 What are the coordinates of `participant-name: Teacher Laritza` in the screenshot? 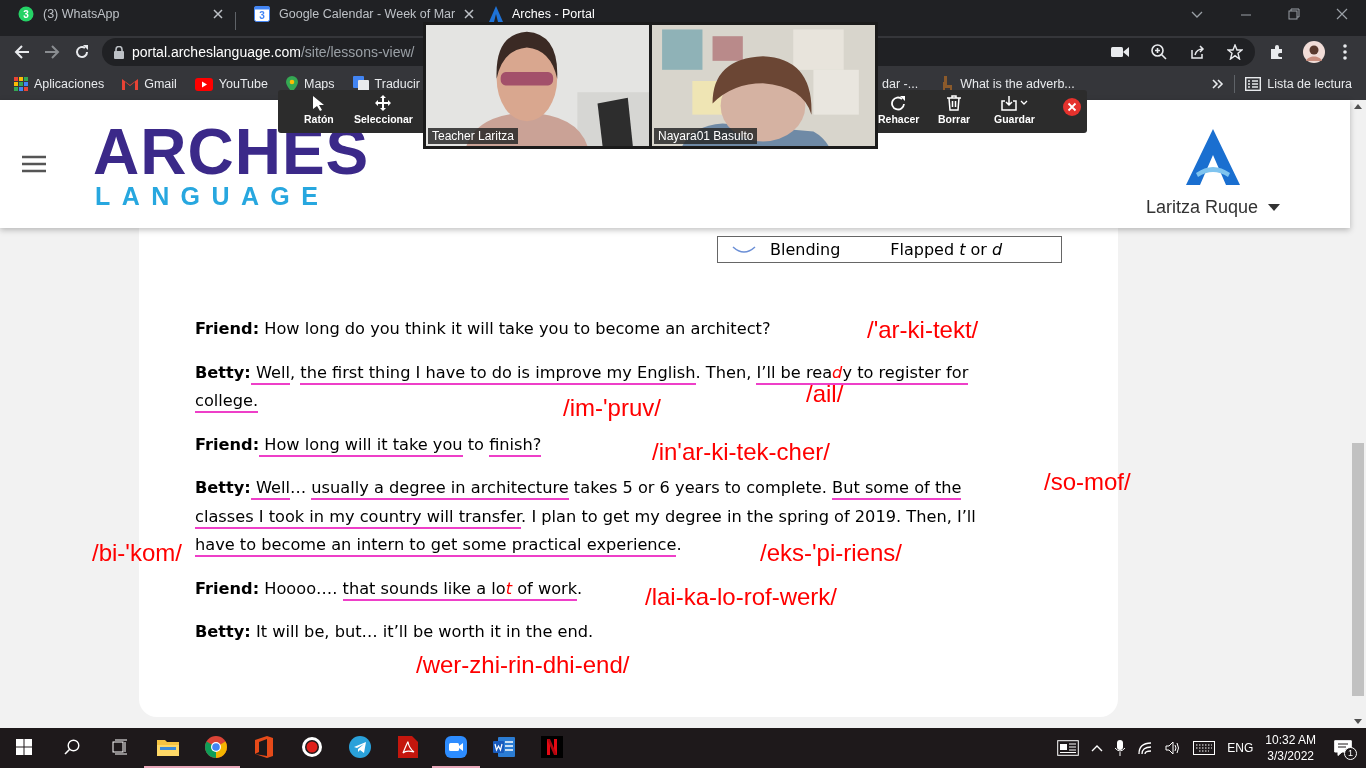 It's located at (473, 136).